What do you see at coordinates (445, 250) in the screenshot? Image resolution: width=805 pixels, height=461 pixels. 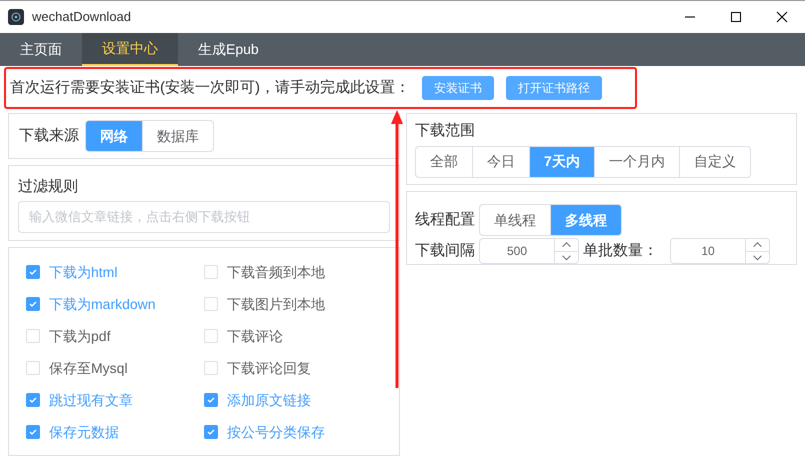 I see `interval-label: 下载间隔` at bounding box center [445, 250].